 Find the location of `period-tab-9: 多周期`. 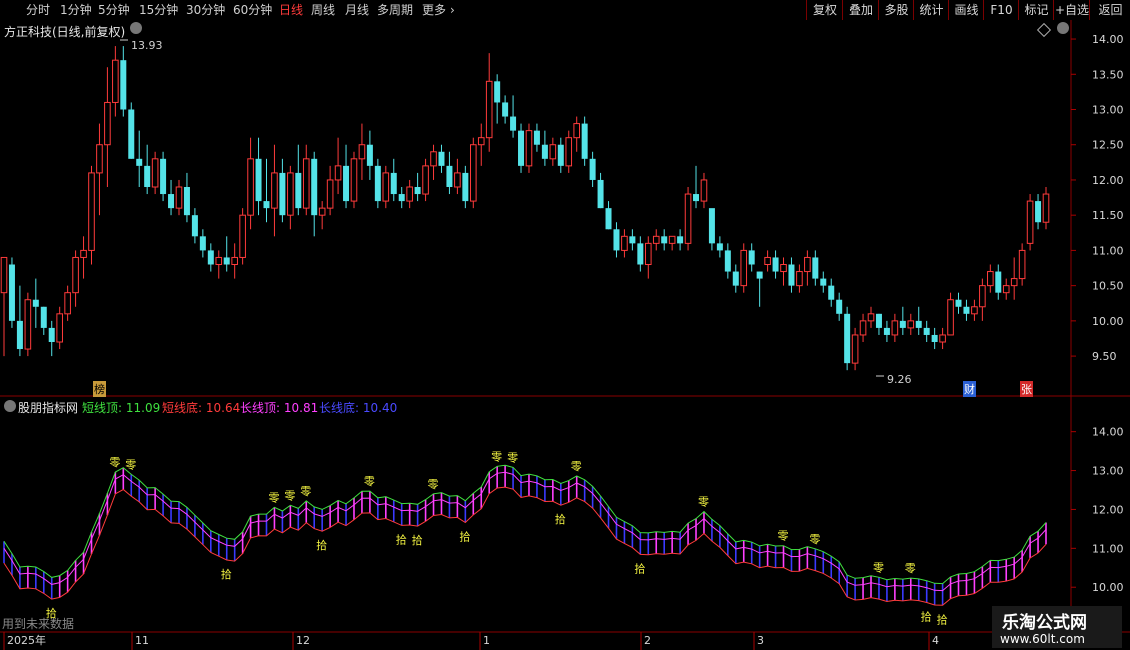

period-tab-9: 多周期 is located at coordinates (395, 10).